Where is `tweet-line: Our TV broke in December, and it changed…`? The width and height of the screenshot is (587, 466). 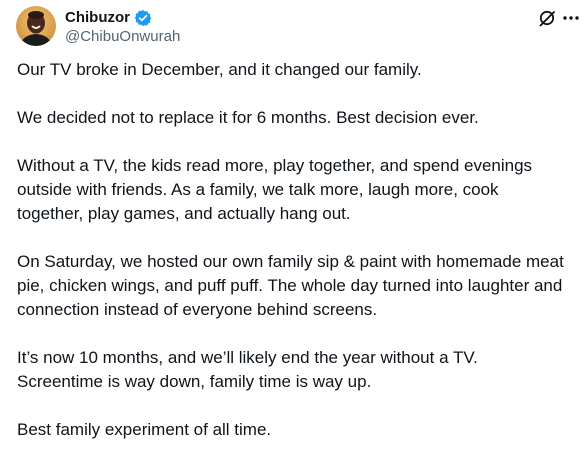 tweet-line: Our TV broke in December, and it changed… is located at coordinates (219, 69).